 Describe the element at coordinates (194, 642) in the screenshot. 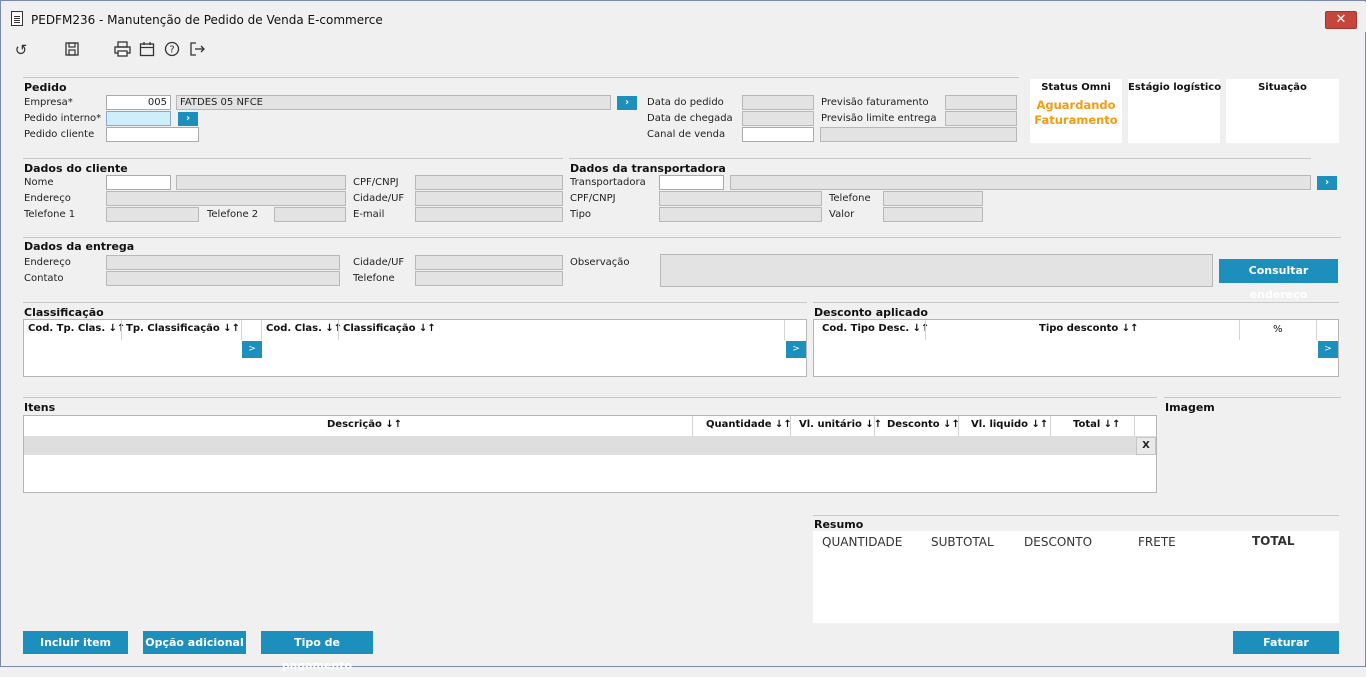

I see `opcao-adicional-button: Opção adicional` at that location.